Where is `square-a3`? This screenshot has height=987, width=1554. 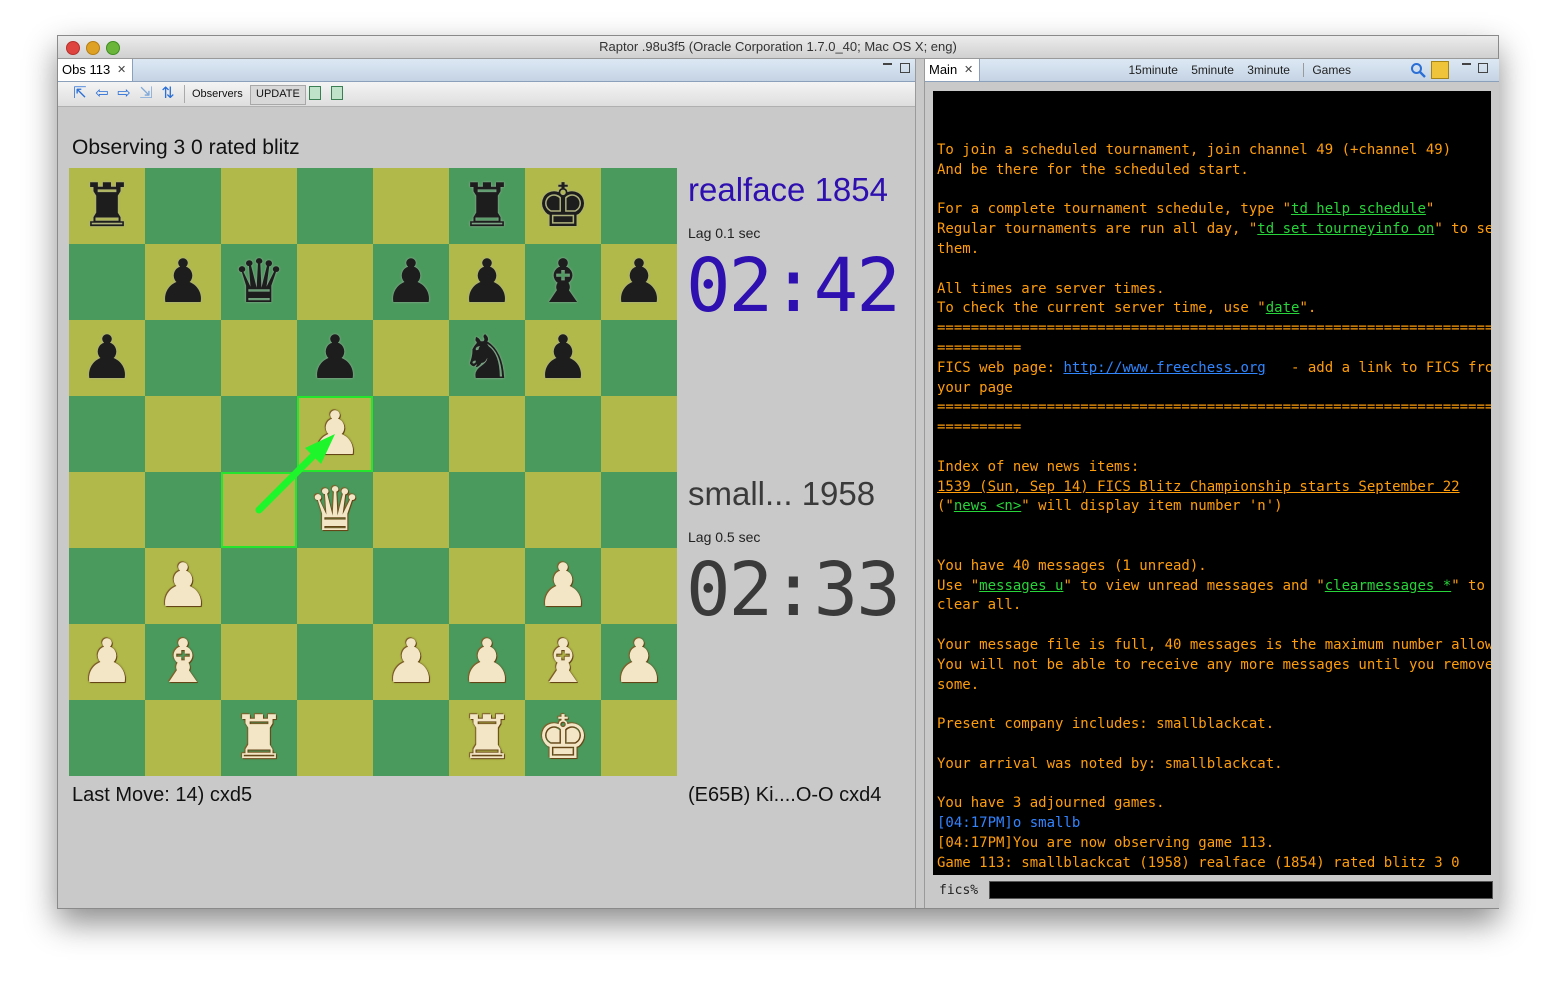 square-a3 is located at coordinates (107, 586).